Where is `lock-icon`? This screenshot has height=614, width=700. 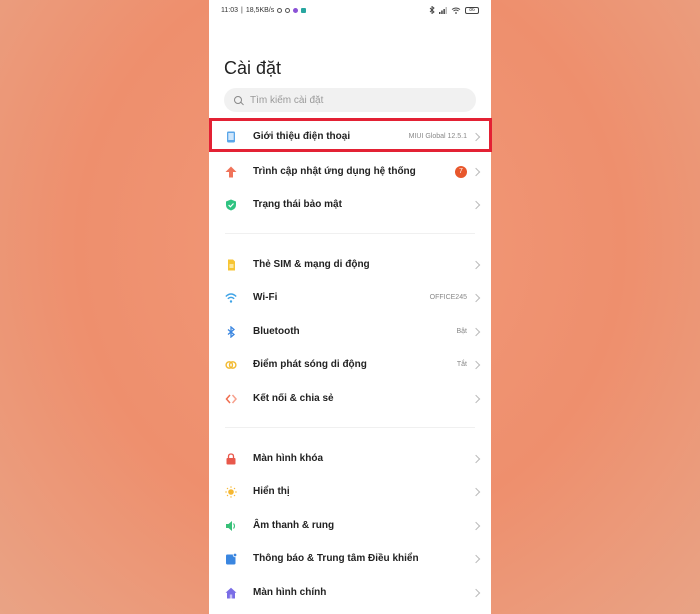 lock-icon is located at coordinates (231, 458).